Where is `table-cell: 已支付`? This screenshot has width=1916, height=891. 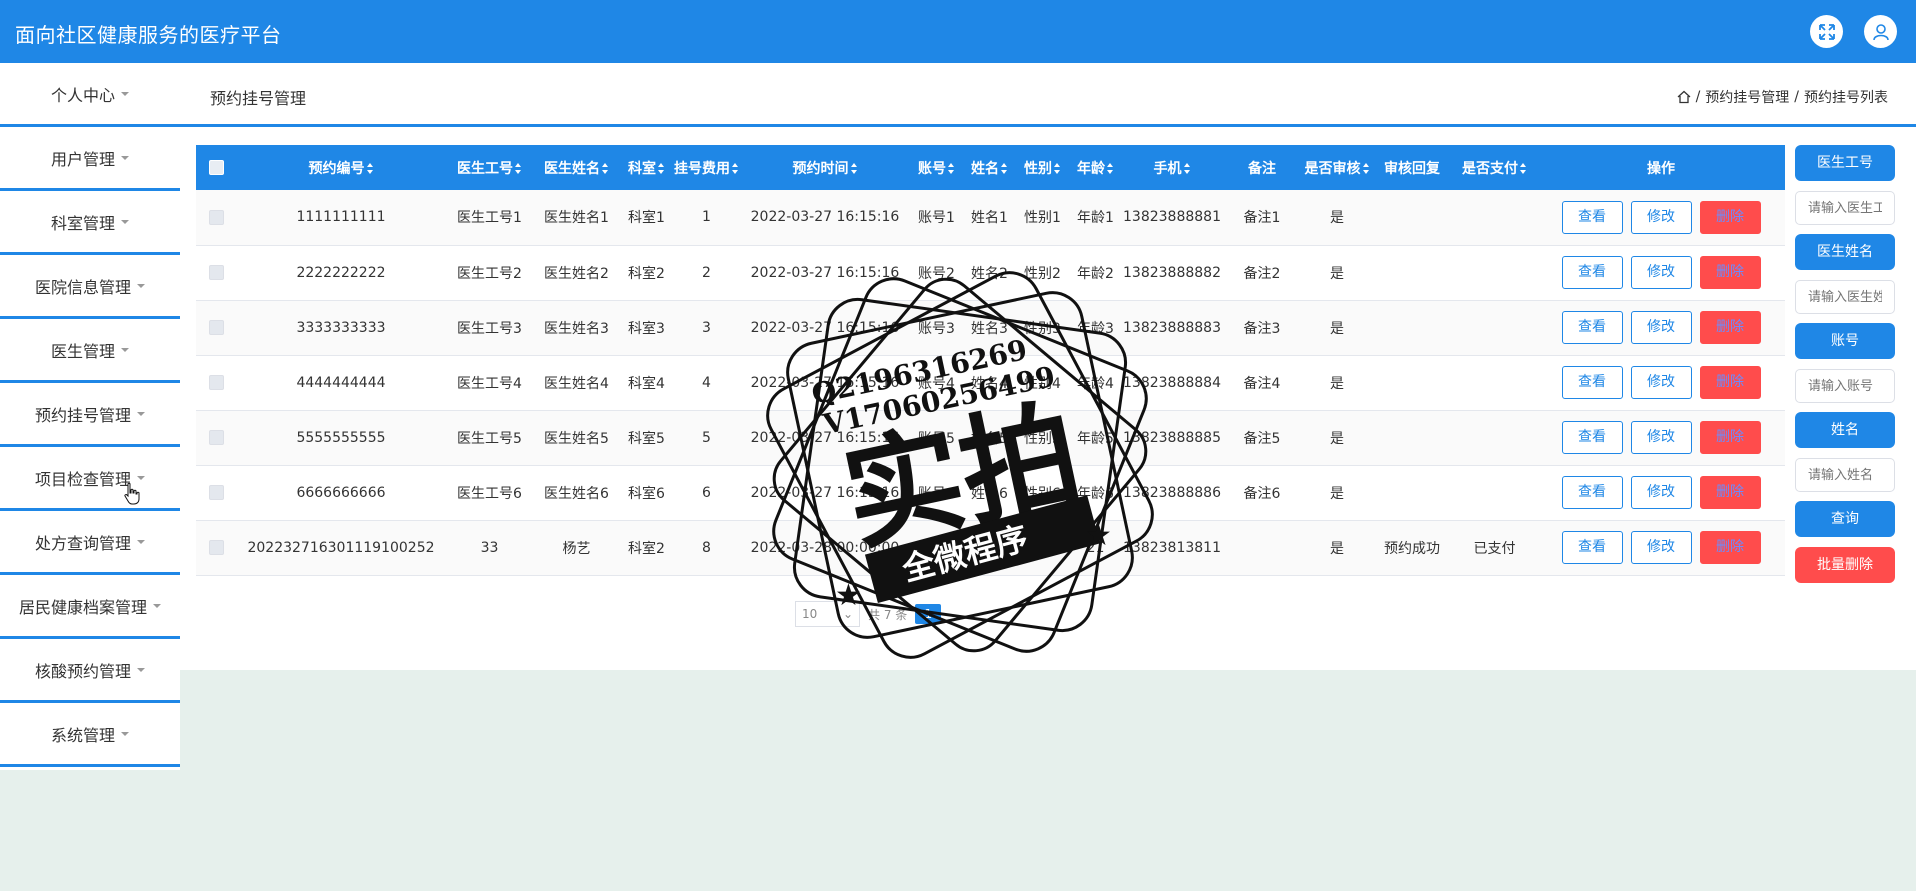
table-cell: 已支付 is located at coordinates (1494, 548).